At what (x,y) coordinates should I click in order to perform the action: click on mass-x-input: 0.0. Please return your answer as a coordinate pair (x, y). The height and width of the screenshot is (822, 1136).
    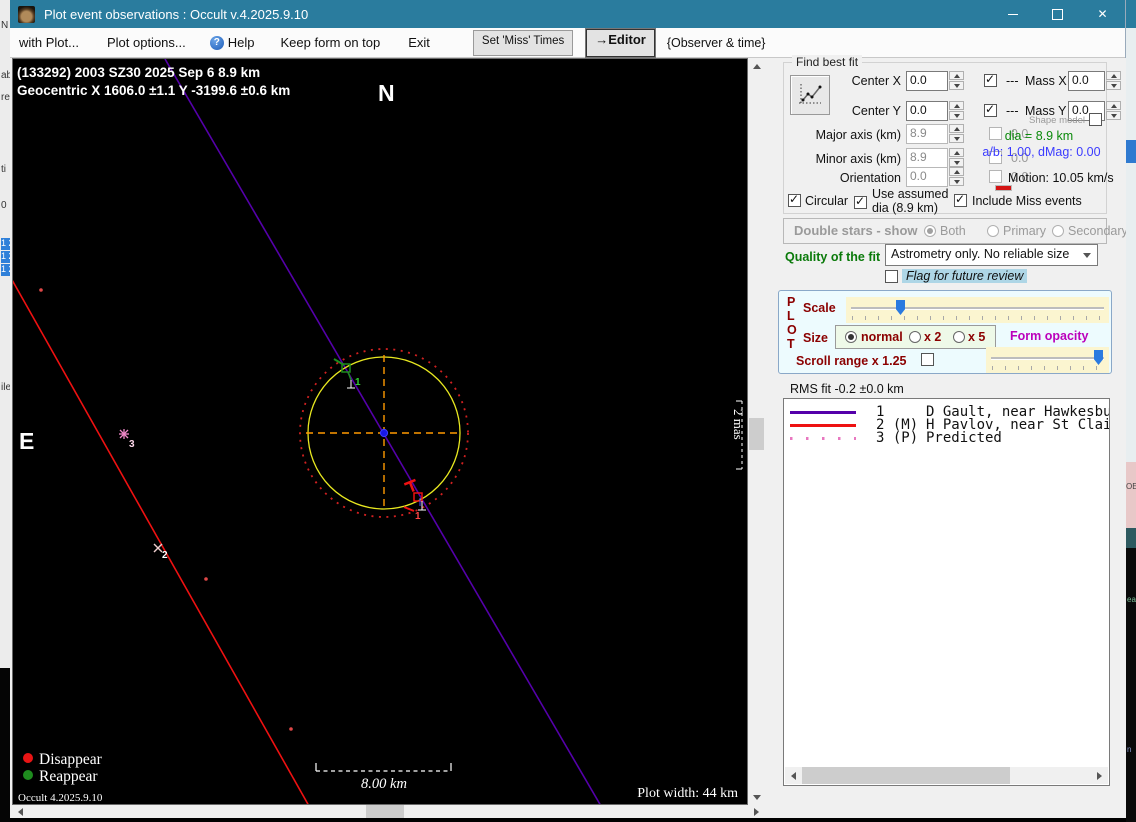
    Looking at the image, I should click on (1086, 81).